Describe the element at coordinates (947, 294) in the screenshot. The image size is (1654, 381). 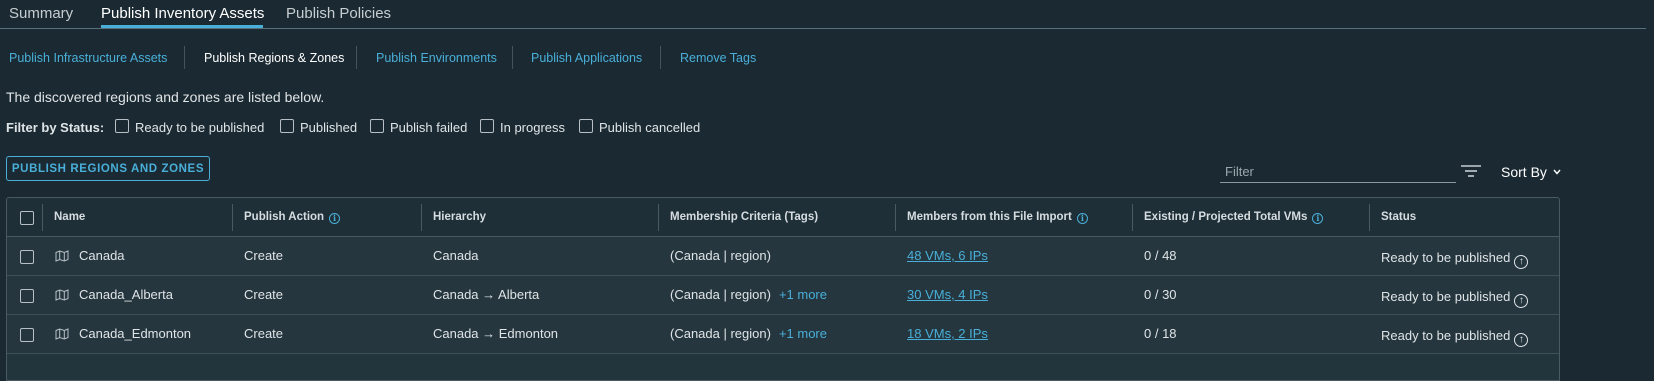
I see `row-members-link: 30 VMs, 4 IPs` at that location.